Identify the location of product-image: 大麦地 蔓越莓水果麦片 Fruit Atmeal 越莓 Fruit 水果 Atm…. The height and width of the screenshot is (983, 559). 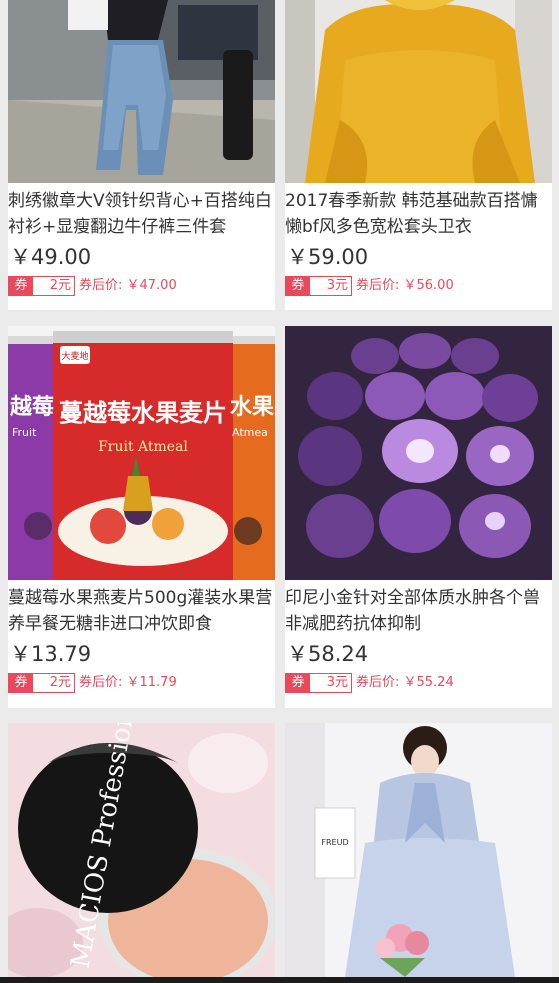
(141, 453).